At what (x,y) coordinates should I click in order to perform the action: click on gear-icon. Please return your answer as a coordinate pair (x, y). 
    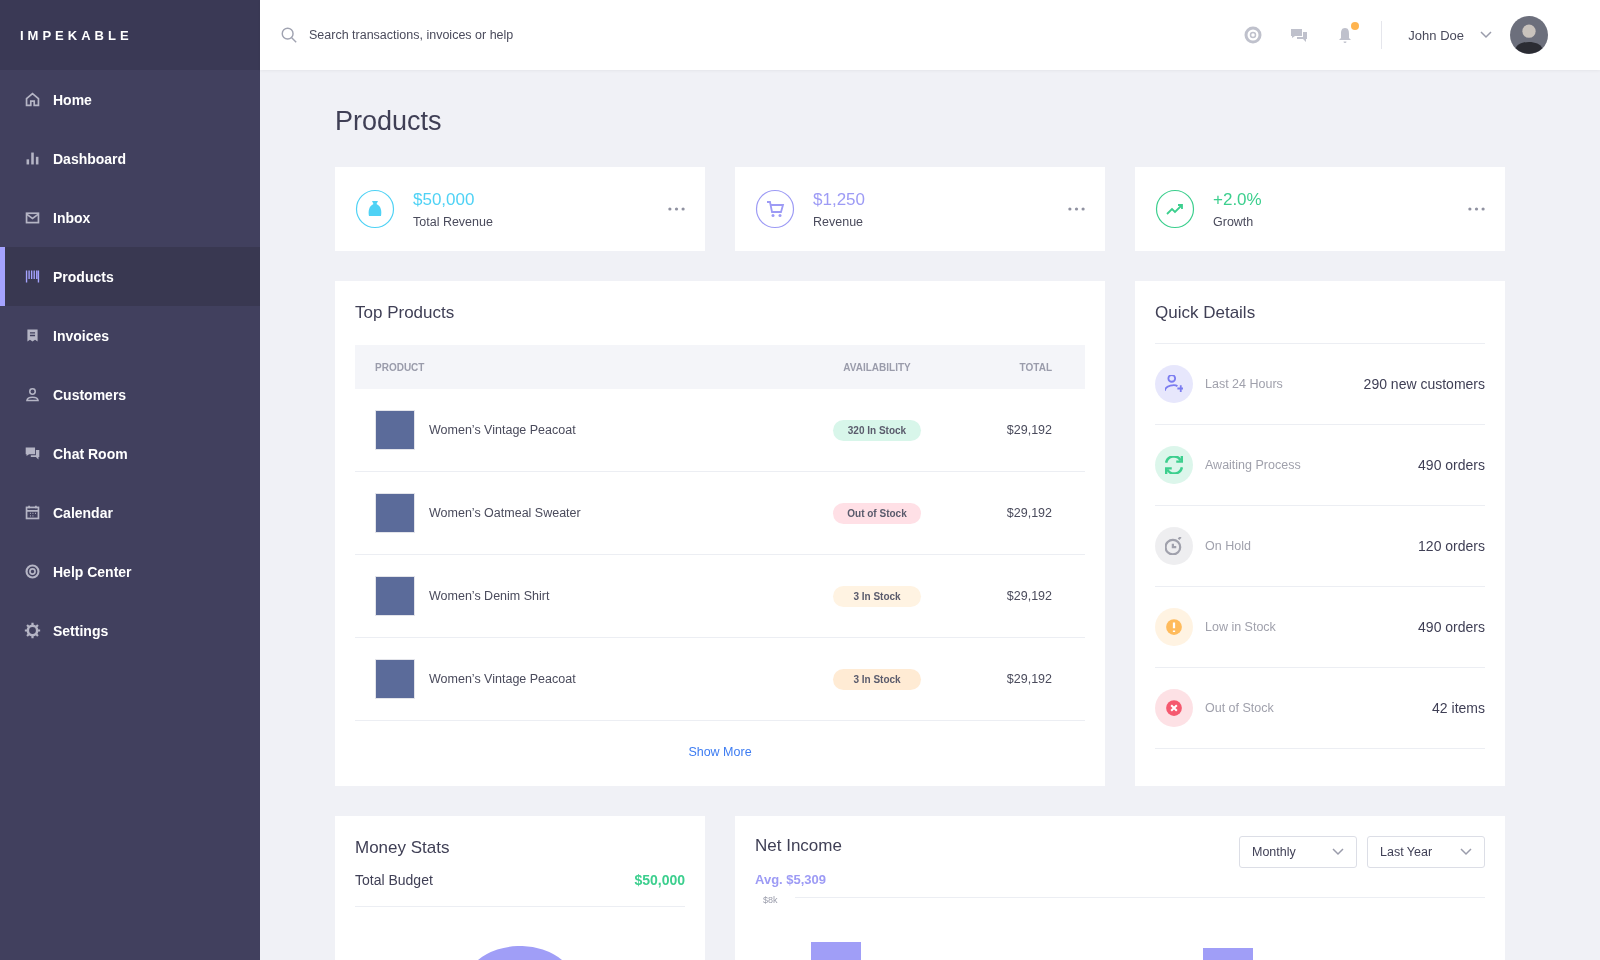
    Looking at the image, I should click on (32, 630).